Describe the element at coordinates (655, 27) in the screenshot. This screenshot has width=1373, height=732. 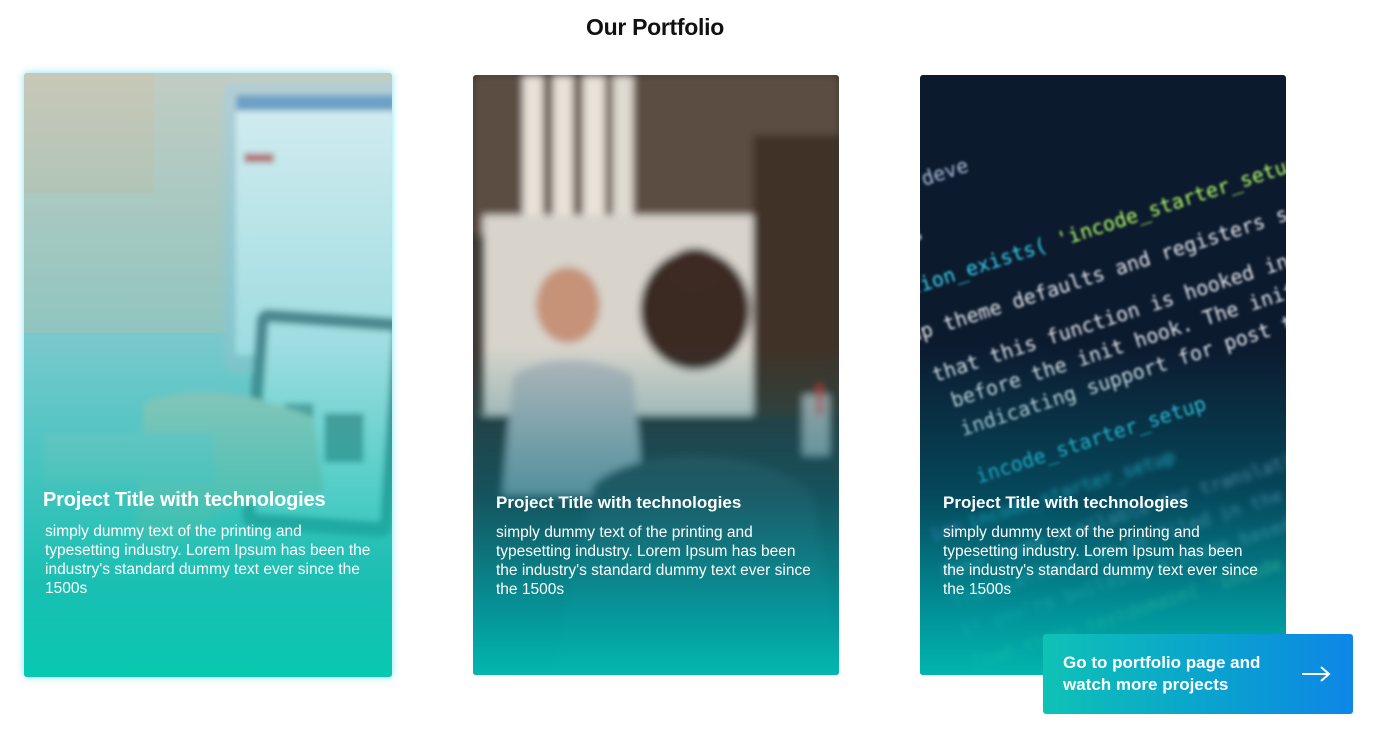
I see `section-title: Our Portfolio` at that location.